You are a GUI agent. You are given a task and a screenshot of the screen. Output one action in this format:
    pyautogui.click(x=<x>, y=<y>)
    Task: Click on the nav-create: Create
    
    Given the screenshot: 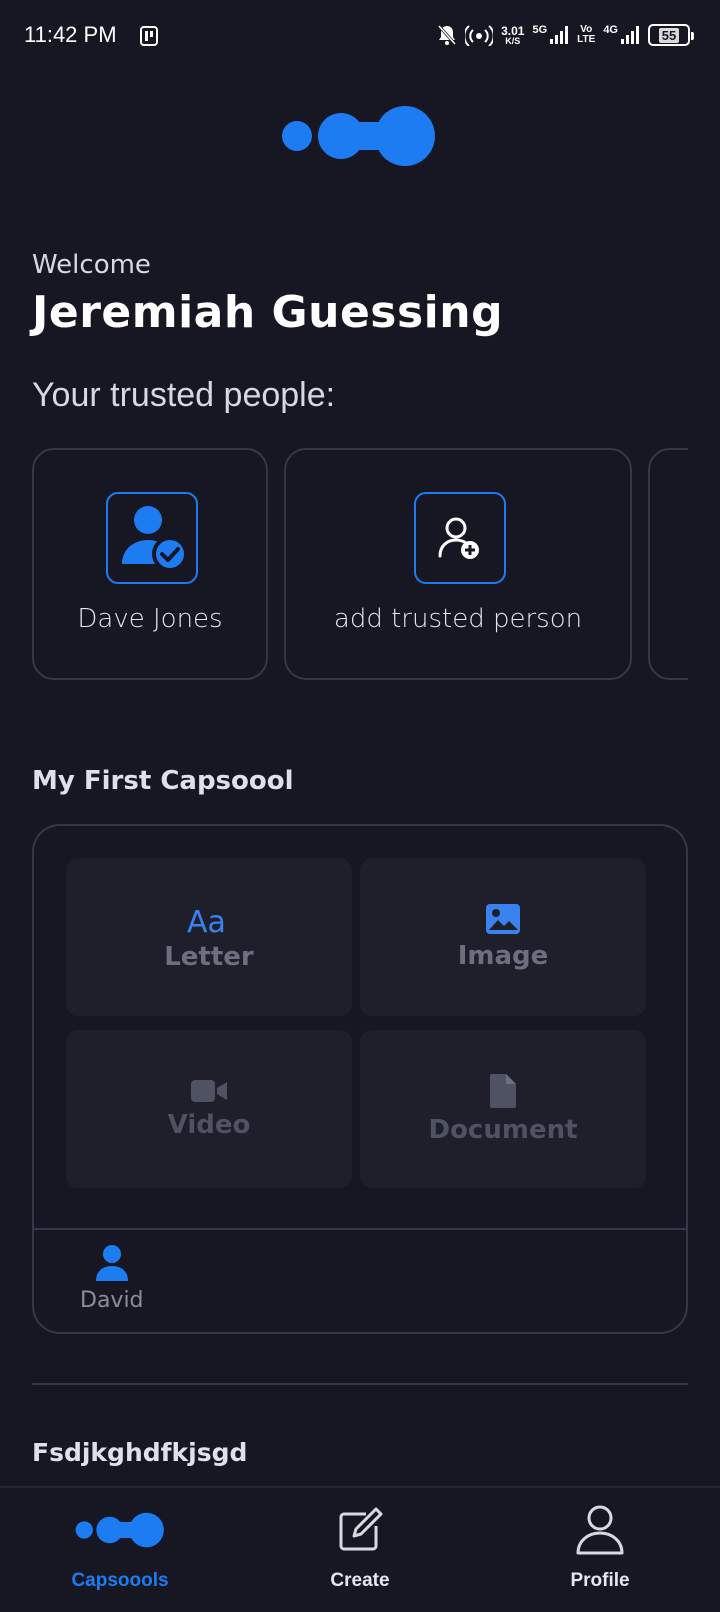 What is the action you would take?
    pyautogui.click(x=360, y=1550)
    